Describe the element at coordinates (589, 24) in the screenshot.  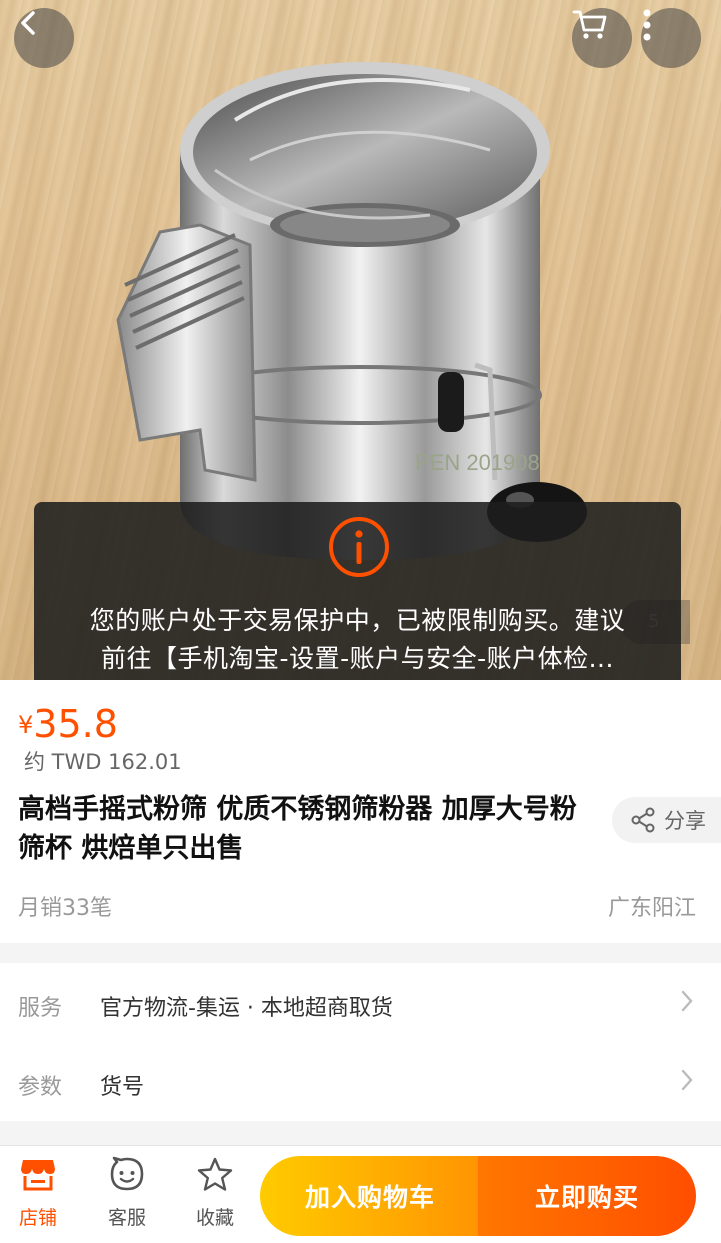
I see `cart-icon` at that location.